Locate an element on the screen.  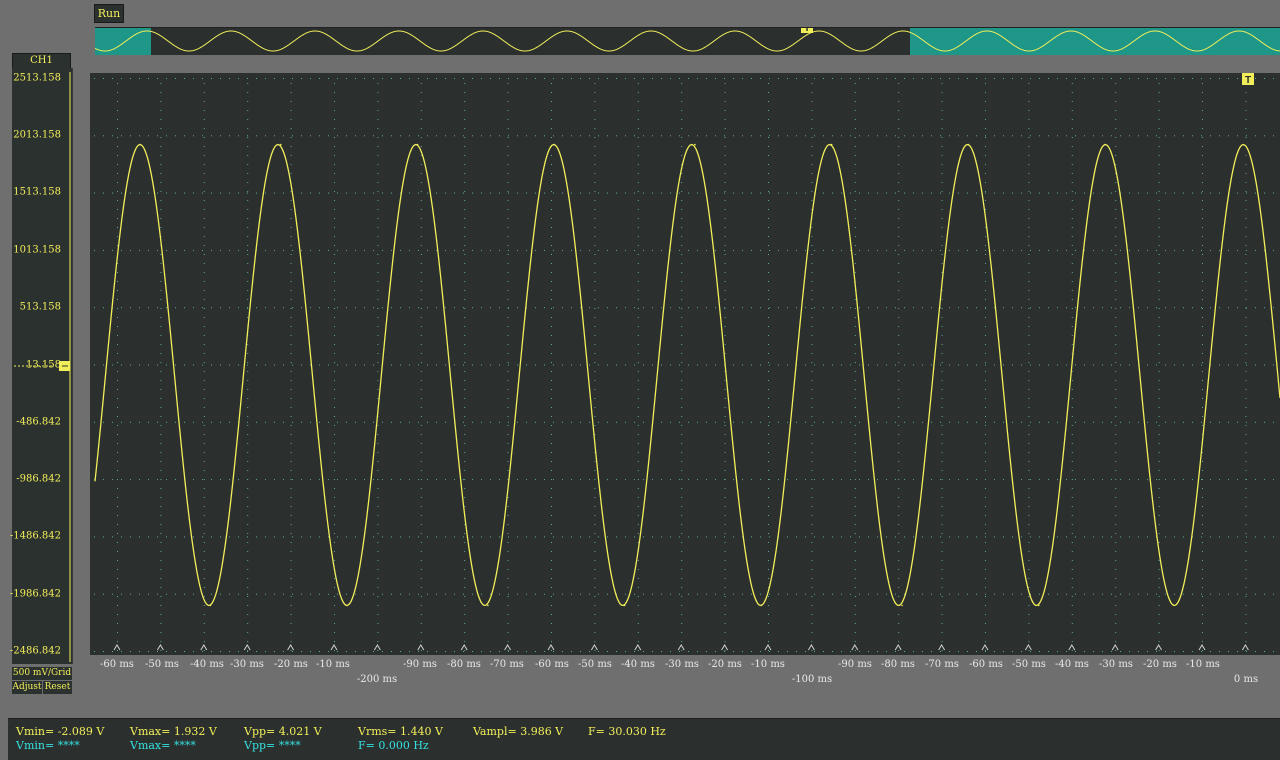
adjust-button: Adjust is located at coordinates (27, 687).